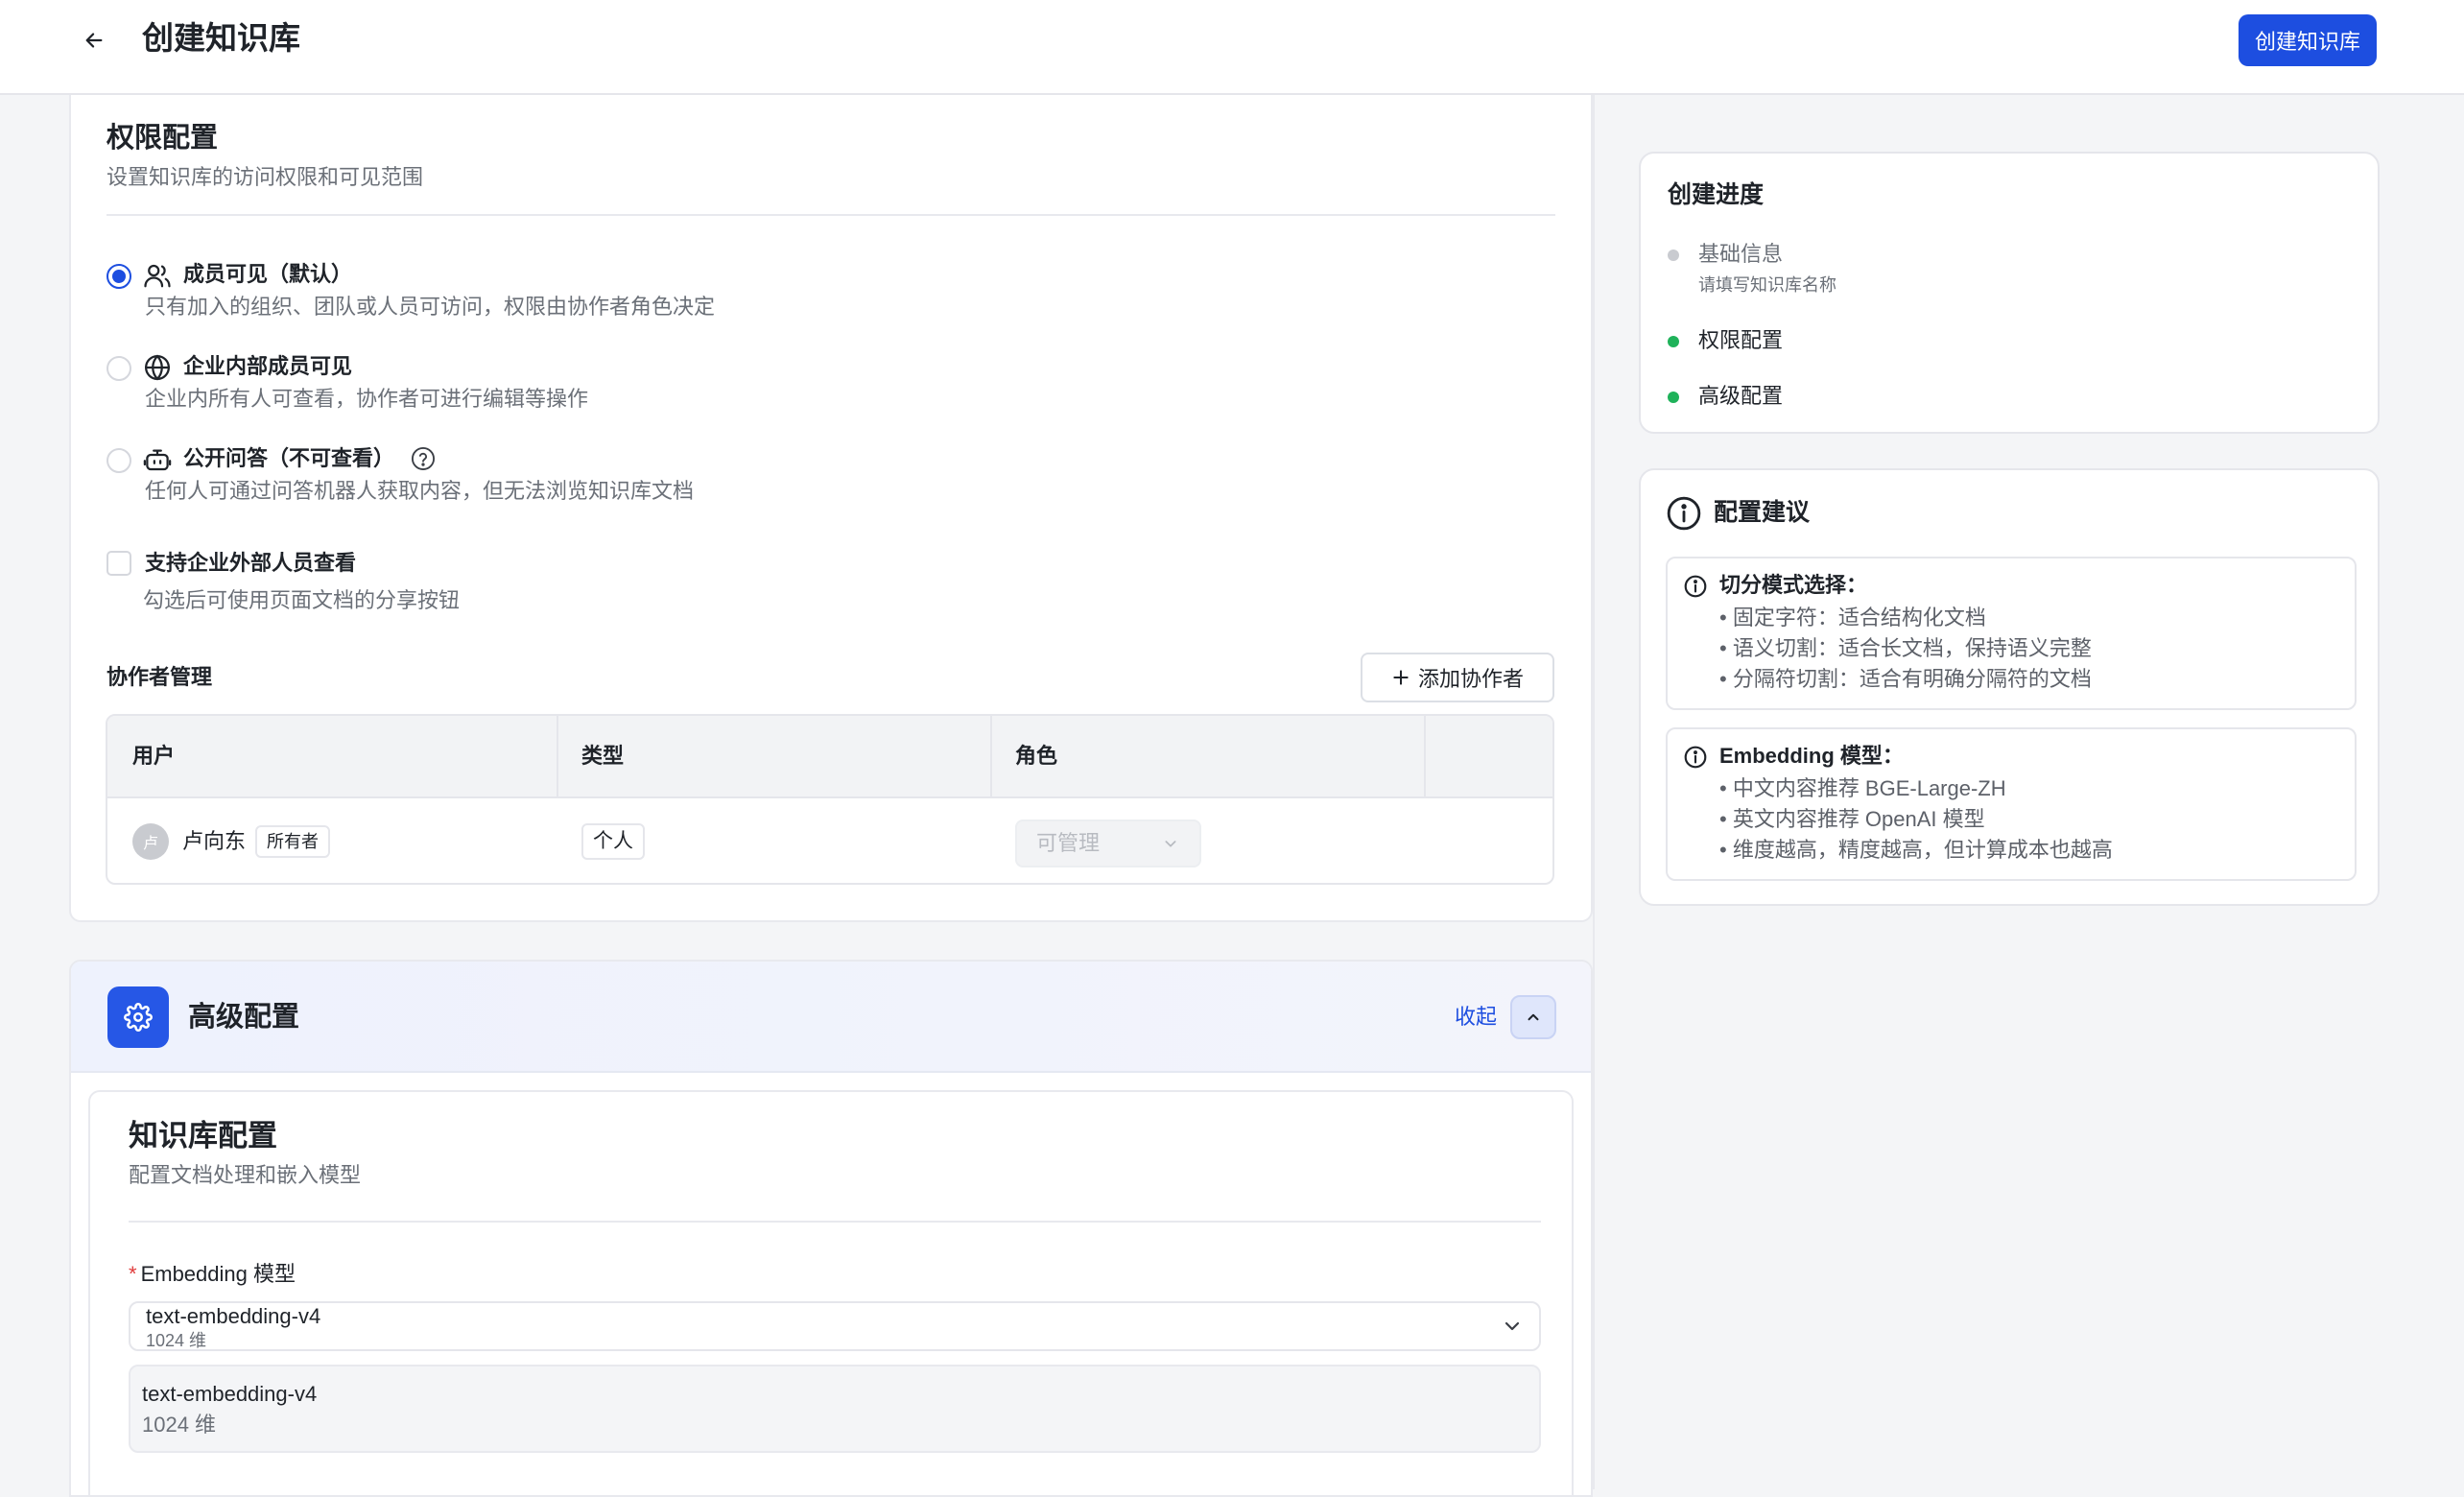 The width and height of the screenshot is (2464, 1497). Describe the element at coordinates (154, 756) in the screenshot. I see `column-header-user: 用户` at that location.